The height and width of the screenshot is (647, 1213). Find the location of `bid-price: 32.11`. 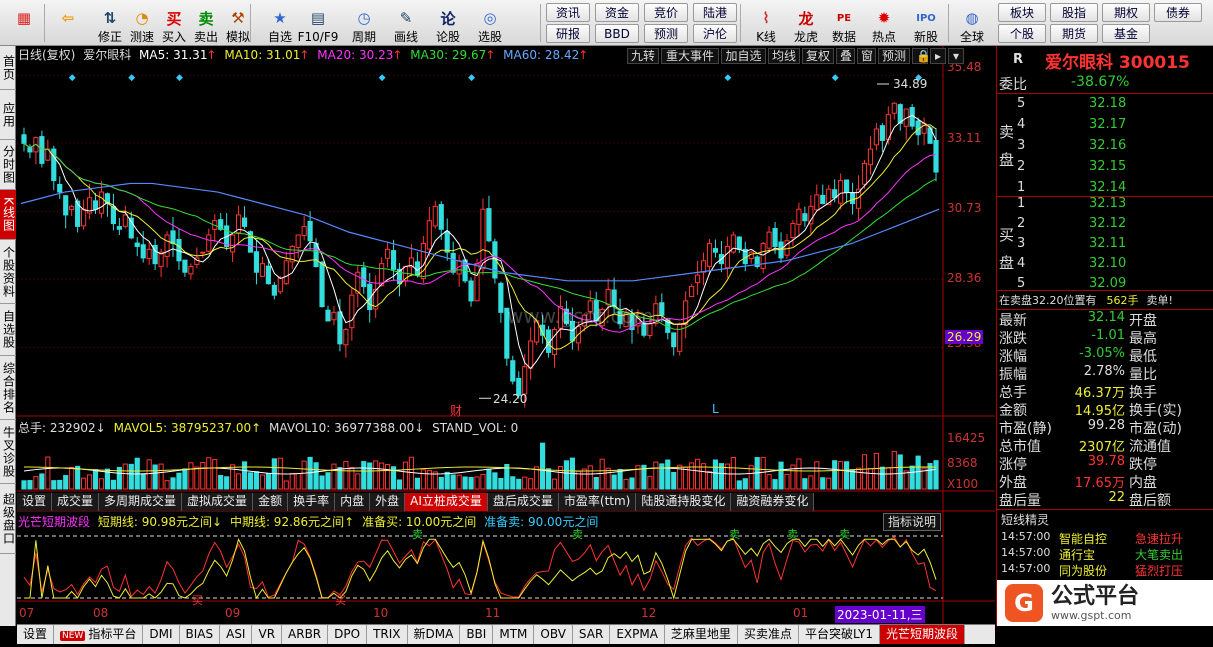

bid-price: 32.11 is located at coordinates (1107, 243).